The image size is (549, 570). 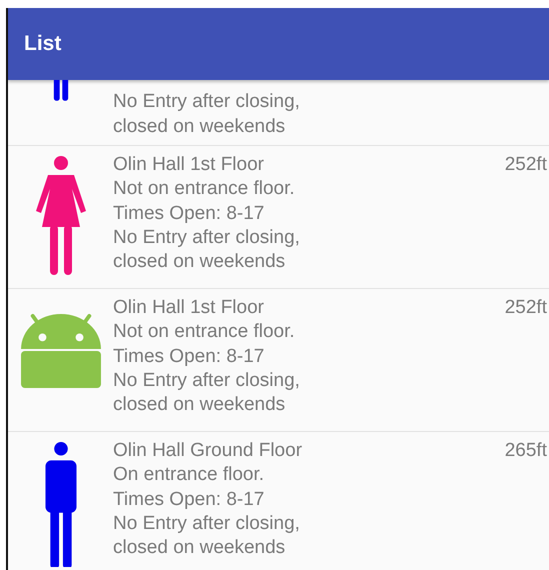 I want to click on app-bar-title: List, so click(x=43, y=44).